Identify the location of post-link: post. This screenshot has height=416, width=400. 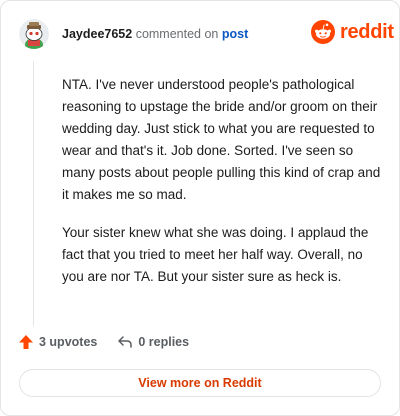
(235, 34).